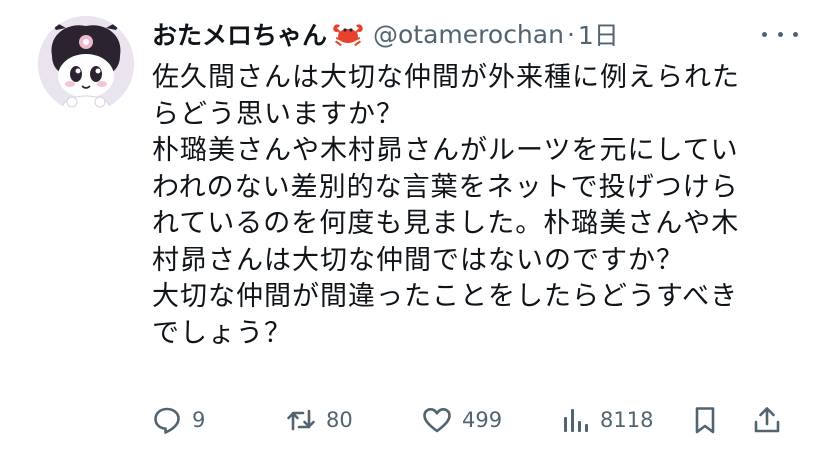  Describe the element at coordinates (278, 114) in the screenshot. I see `tweet-text-line: らどう思いますか？` at that location.